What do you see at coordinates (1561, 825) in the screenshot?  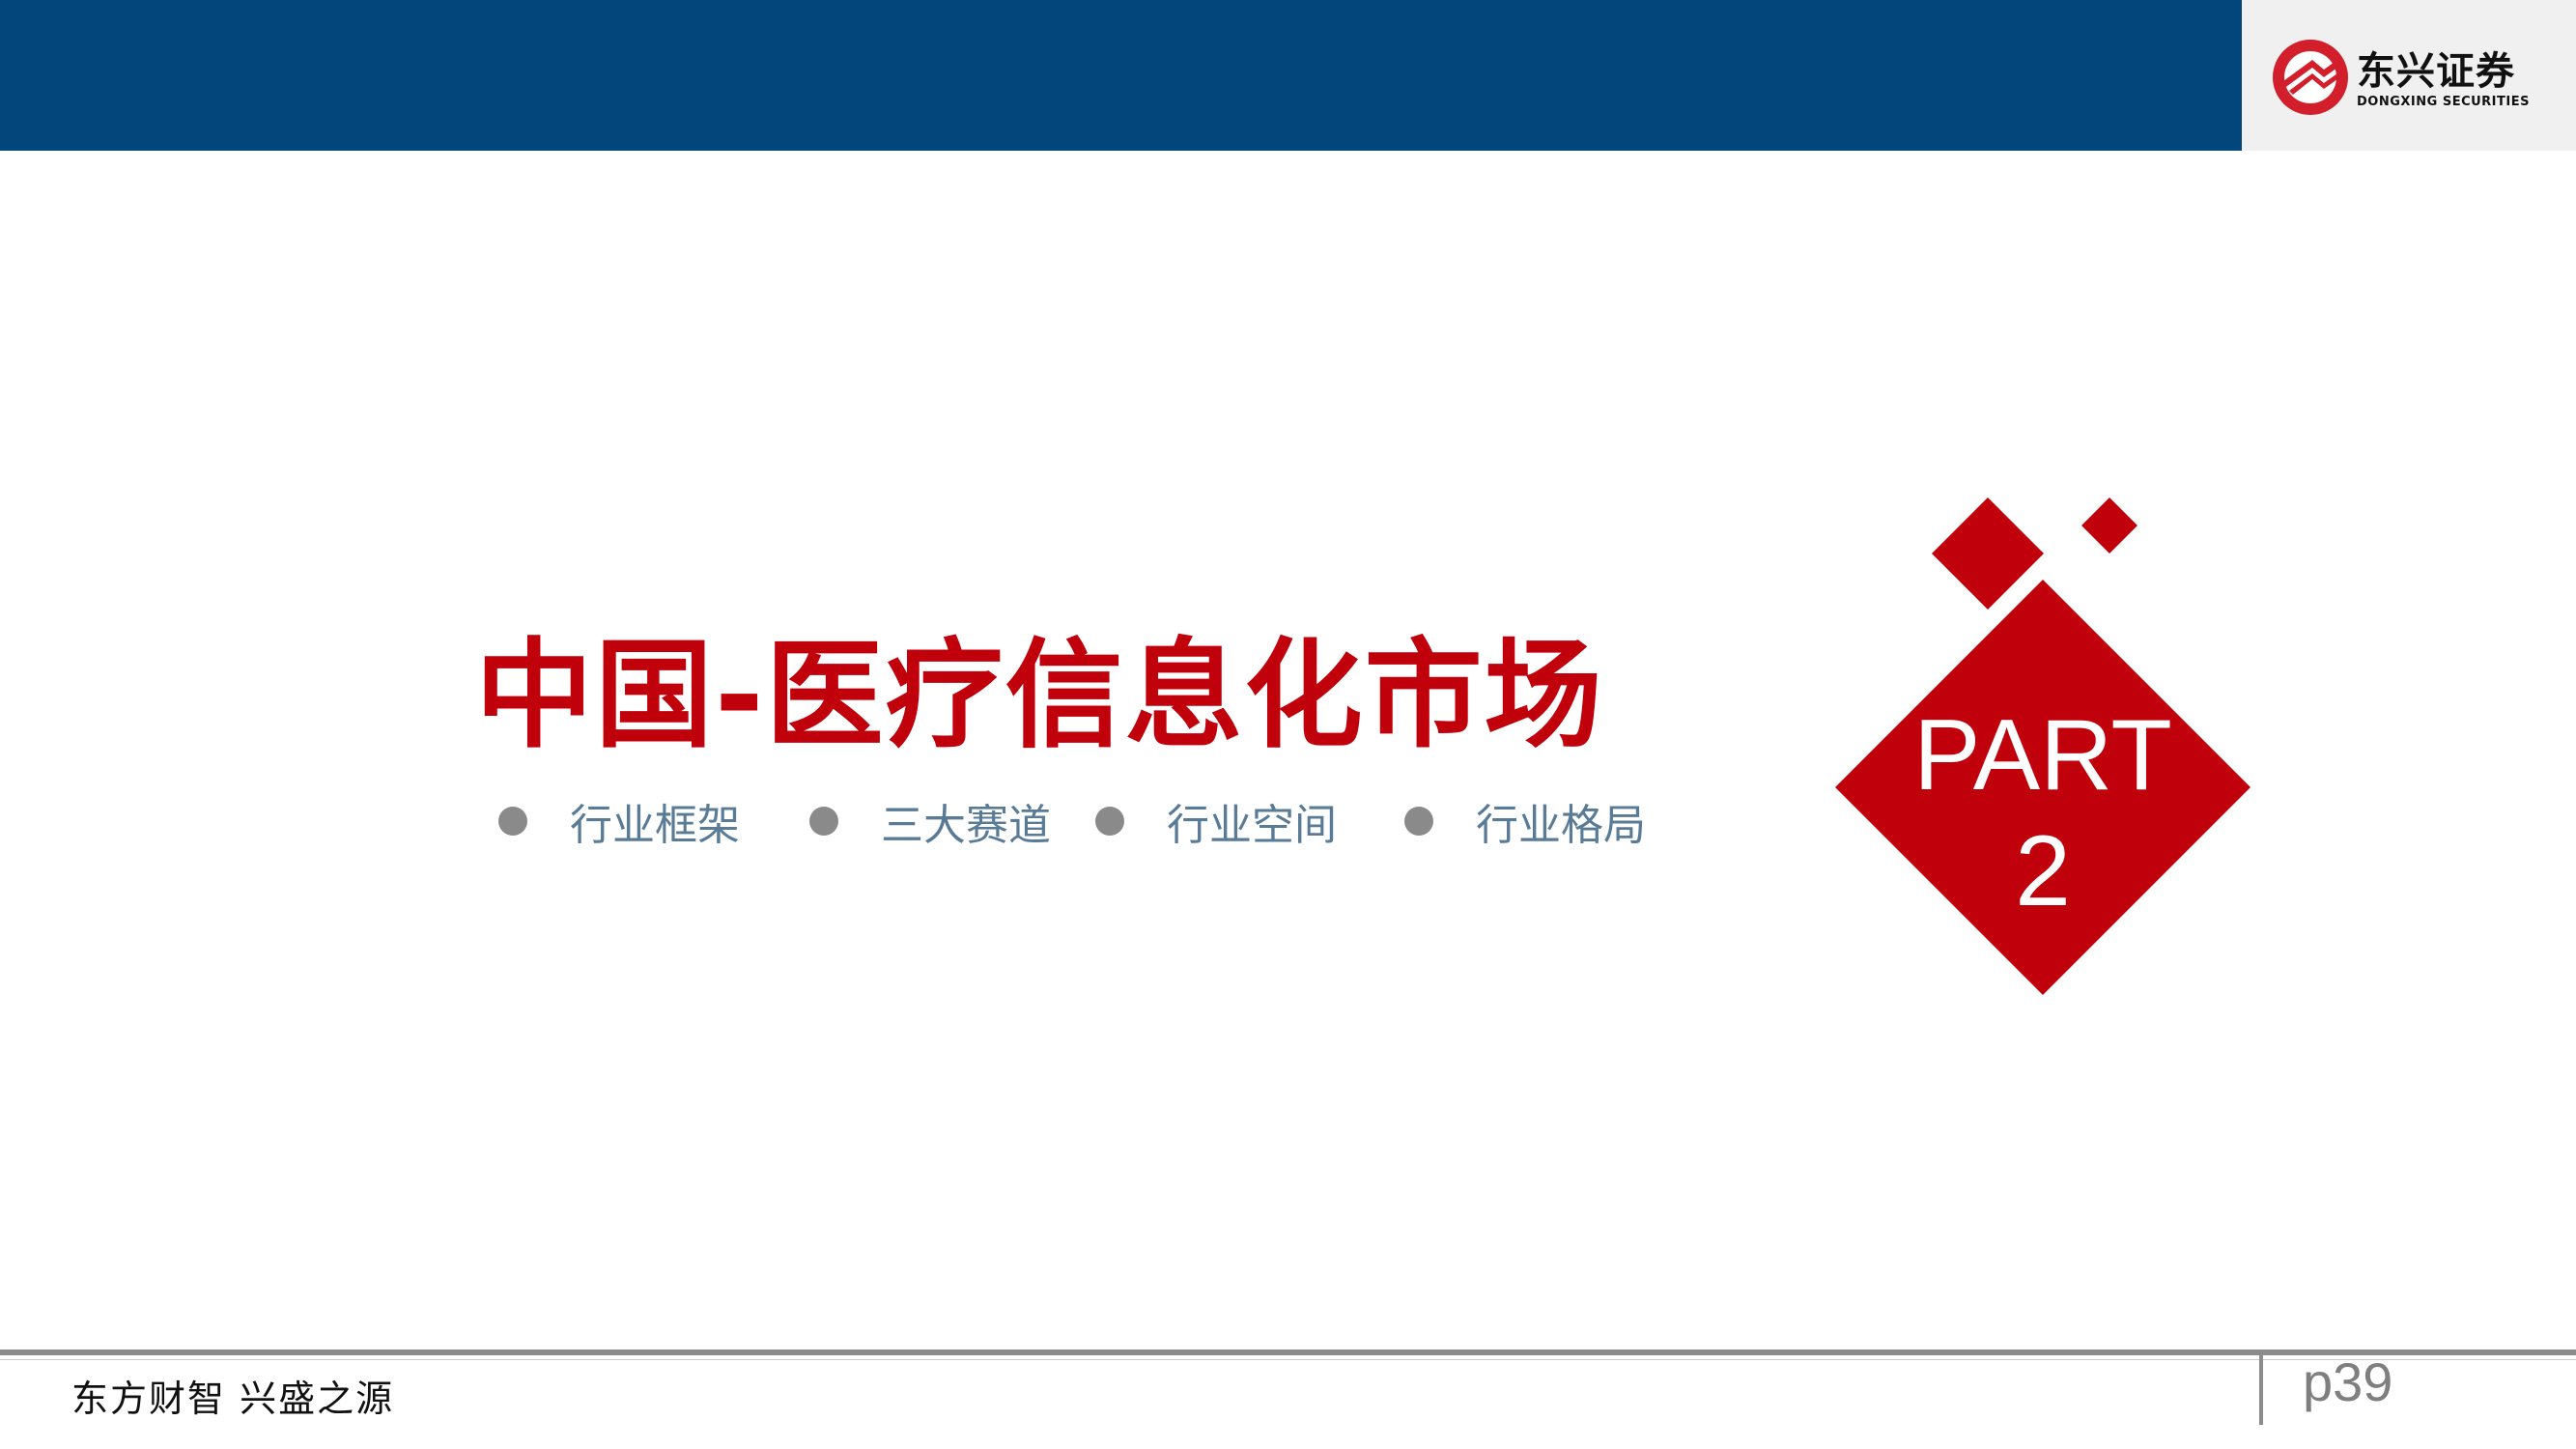 I see `topic-label: 行业格局` at bounding box center [1561, 825].